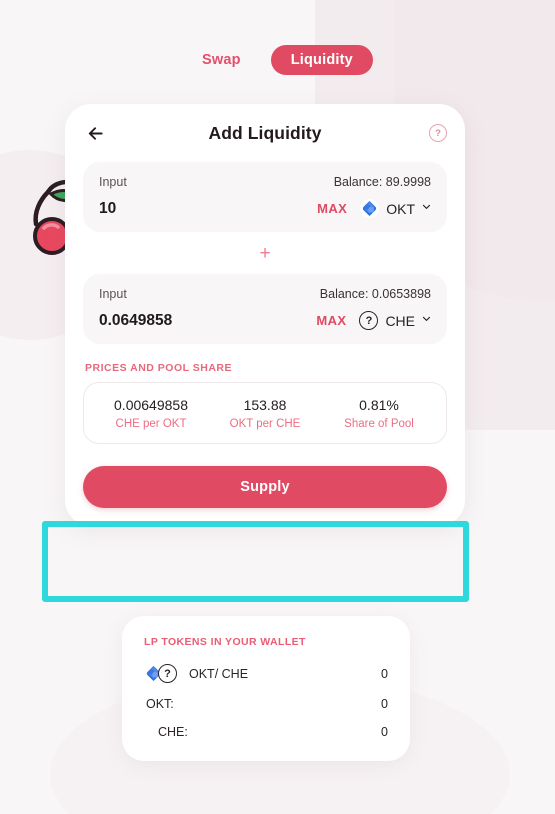  I want to click on input-panel-che: Input Balance: 0.0653898 MAX ? CHE, so click(265, 309).